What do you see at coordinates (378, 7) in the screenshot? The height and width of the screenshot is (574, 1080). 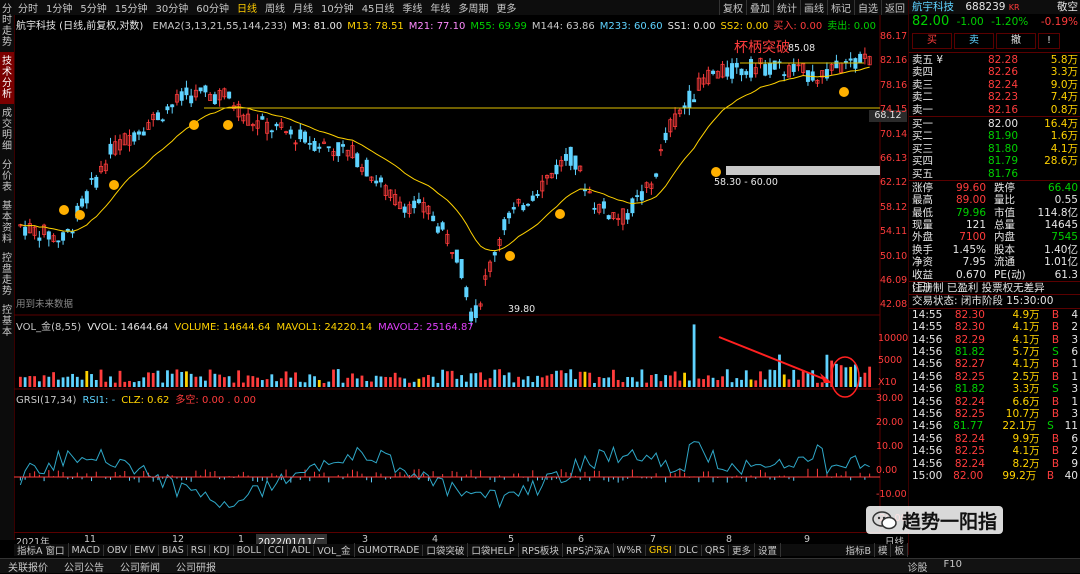 I see `period-tab-10: 45日线` at bounding box center [378, 7].